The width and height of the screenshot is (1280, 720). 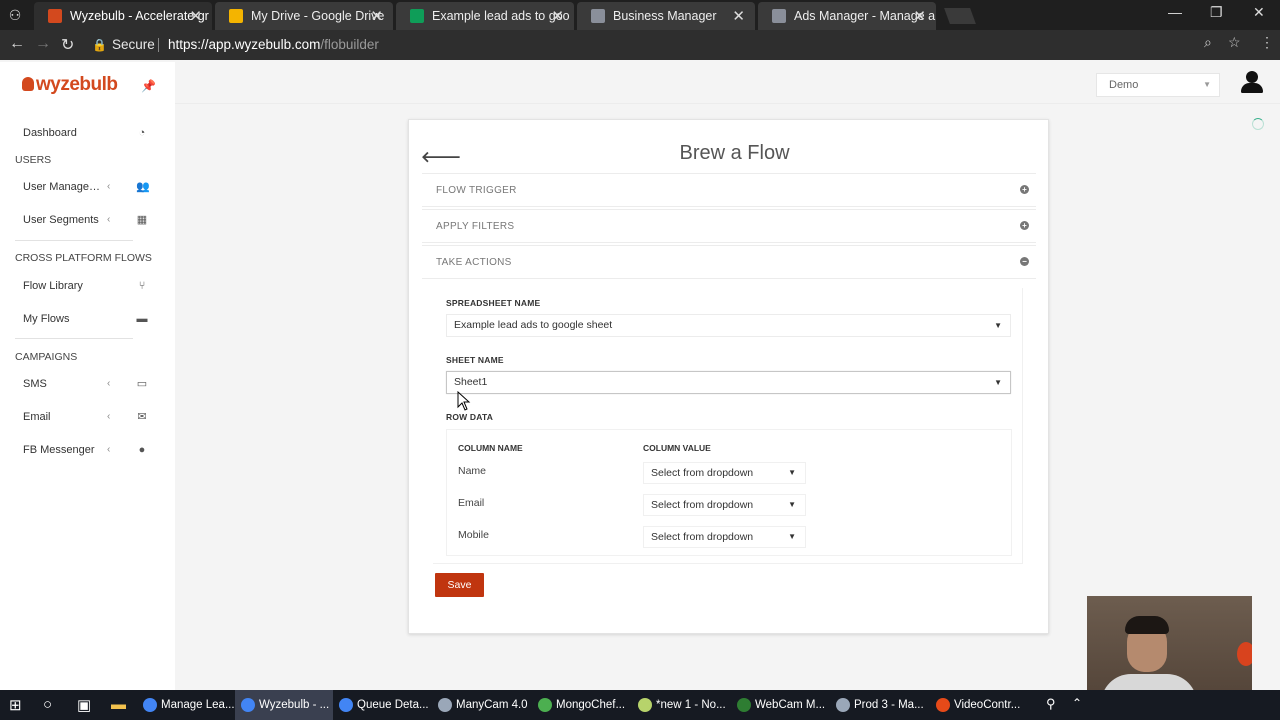 I want to click on browser-profile-icon: ⚇, so click(x=15, y=15).